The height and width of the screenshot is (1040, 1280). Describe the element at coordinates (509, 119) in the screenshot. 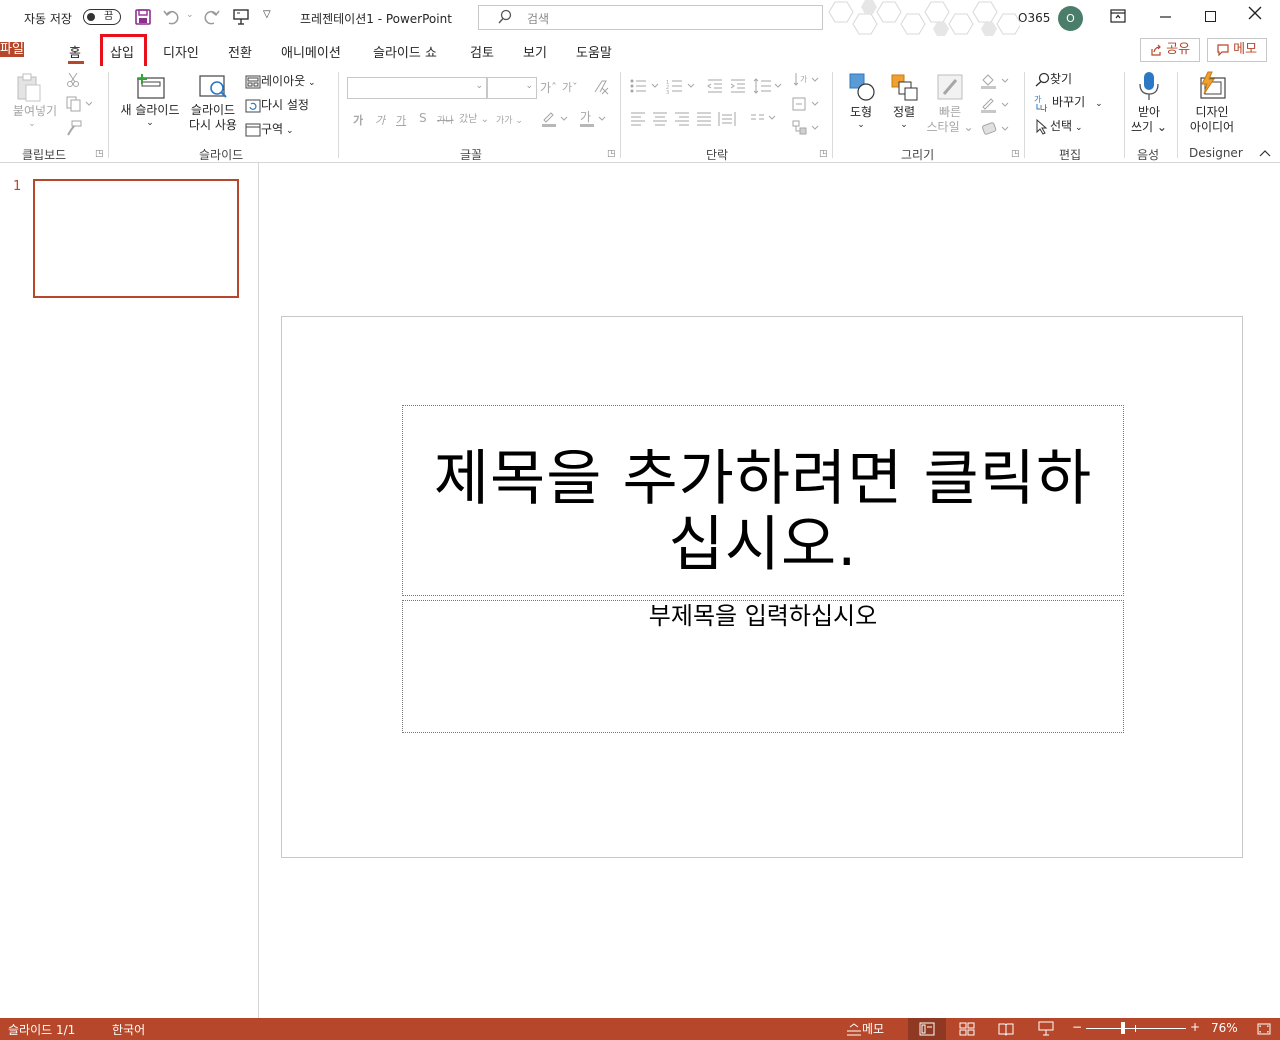

I see `change-case-icon: 가가 ⌄` at that location.